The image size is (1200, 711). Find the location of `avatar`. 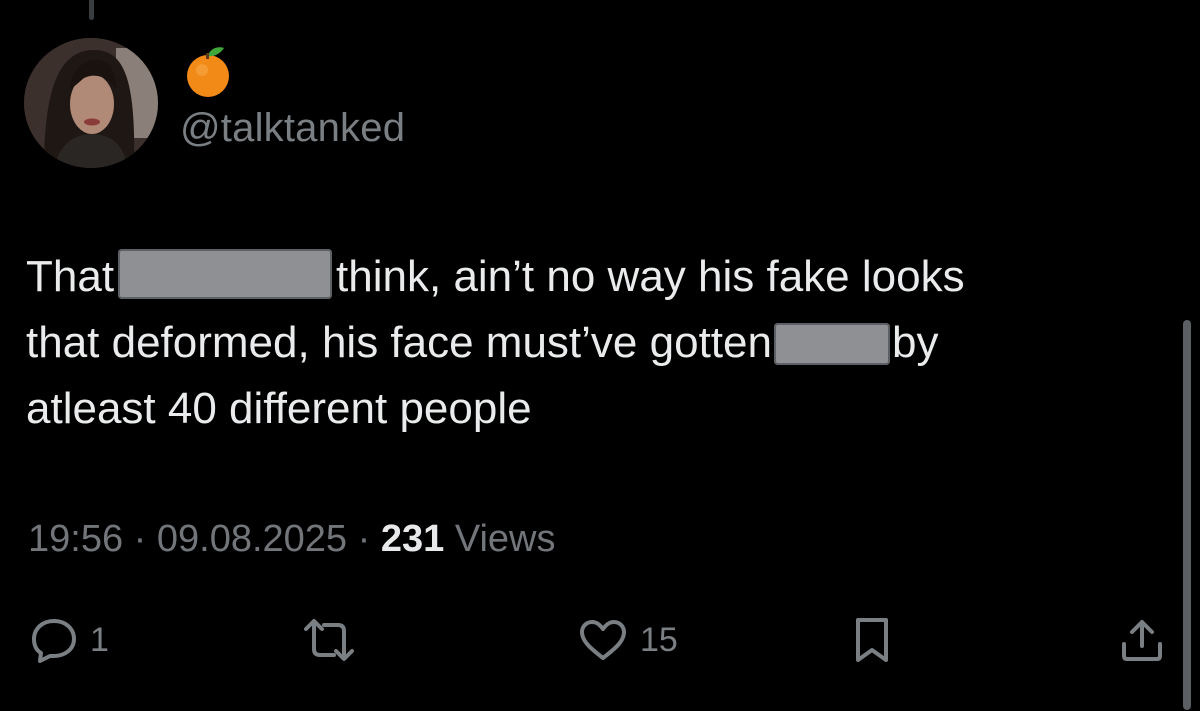

avatar is located at coordinates (91, 103).